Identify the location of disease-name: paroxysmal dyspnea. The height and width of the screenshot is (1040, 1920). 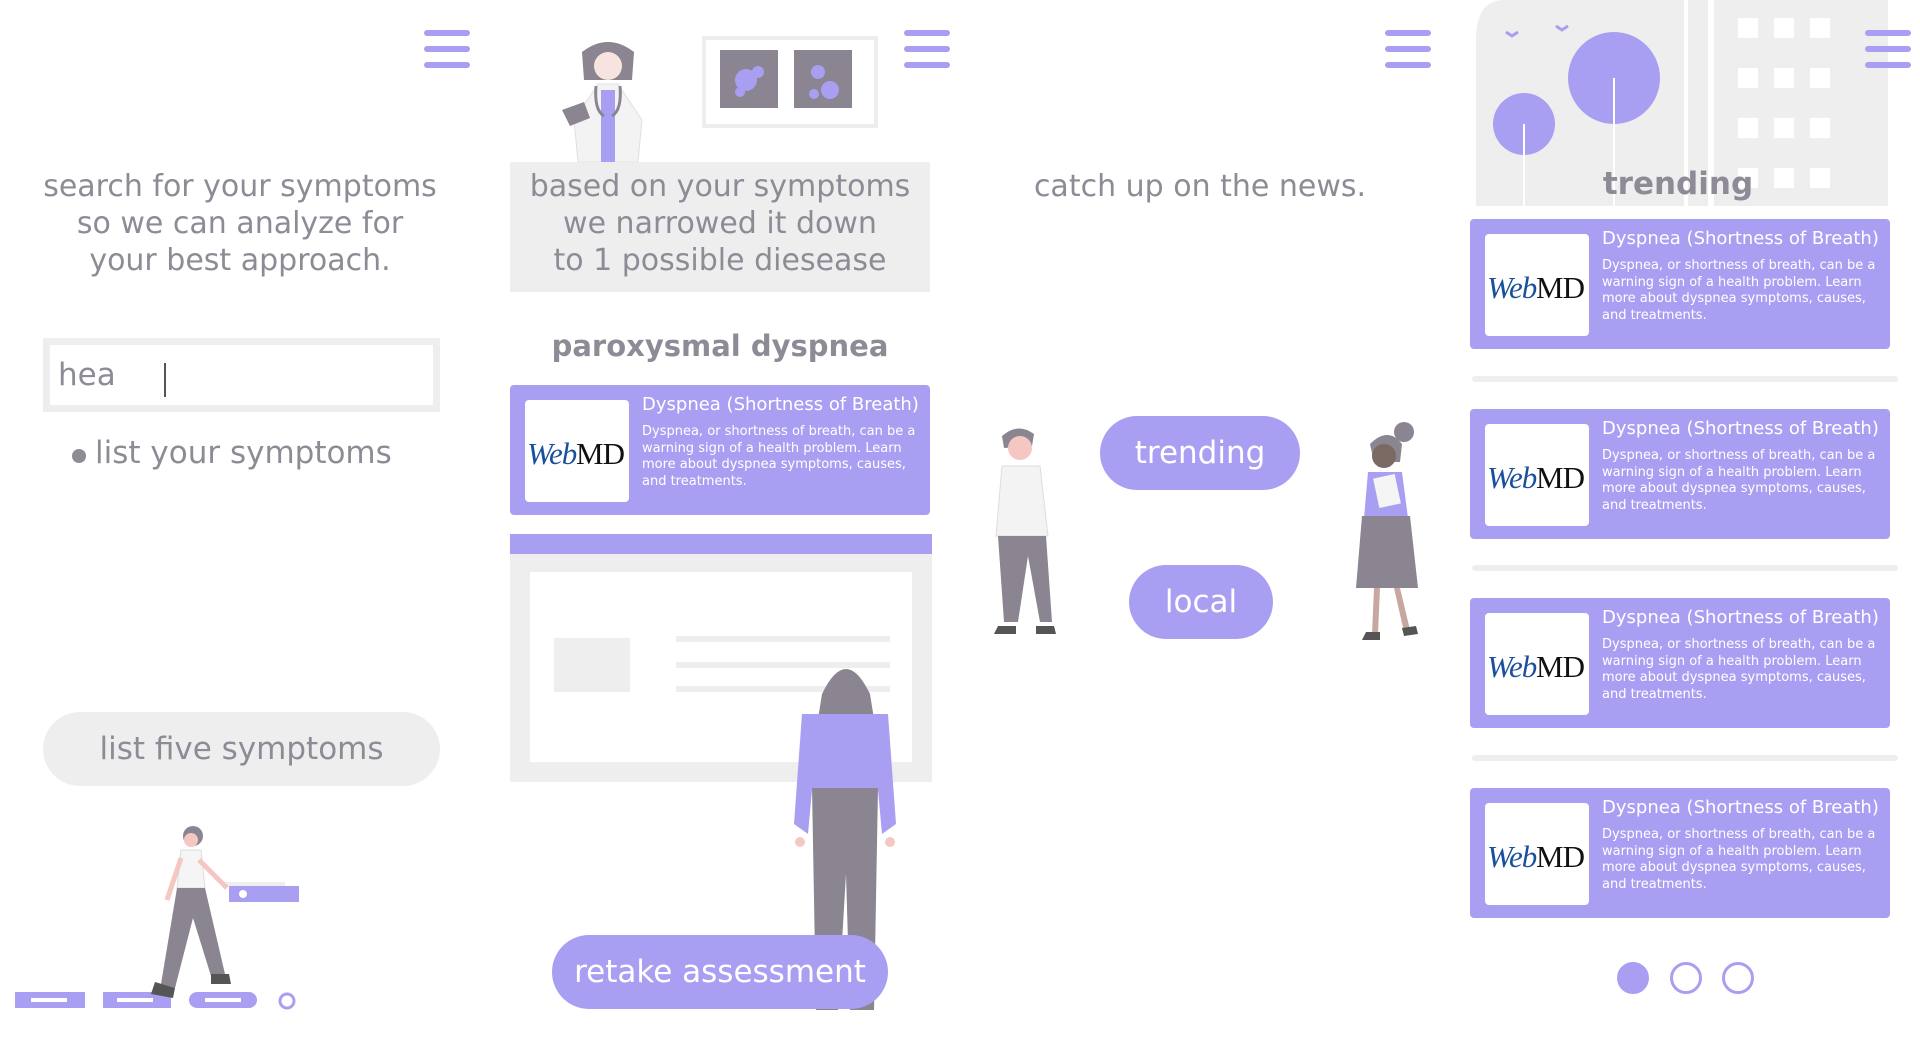
(720, 346).